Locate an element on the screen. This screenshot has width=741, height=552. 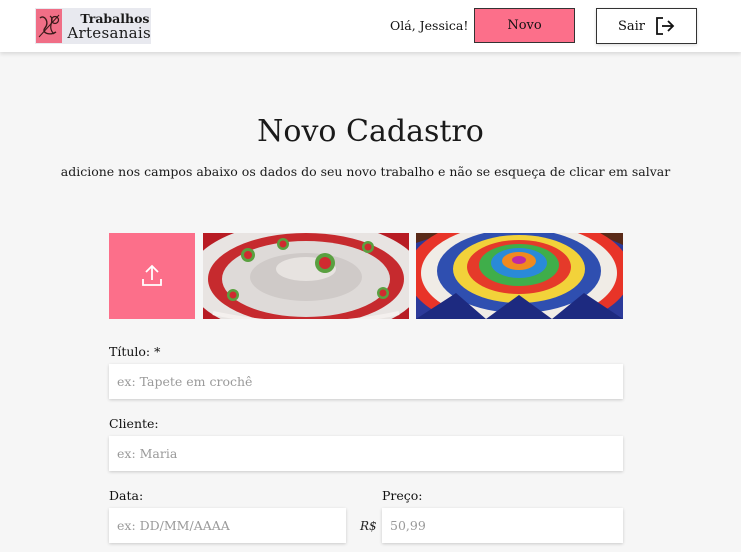
yarn-needle-icon is located at coordinates (49, 26).